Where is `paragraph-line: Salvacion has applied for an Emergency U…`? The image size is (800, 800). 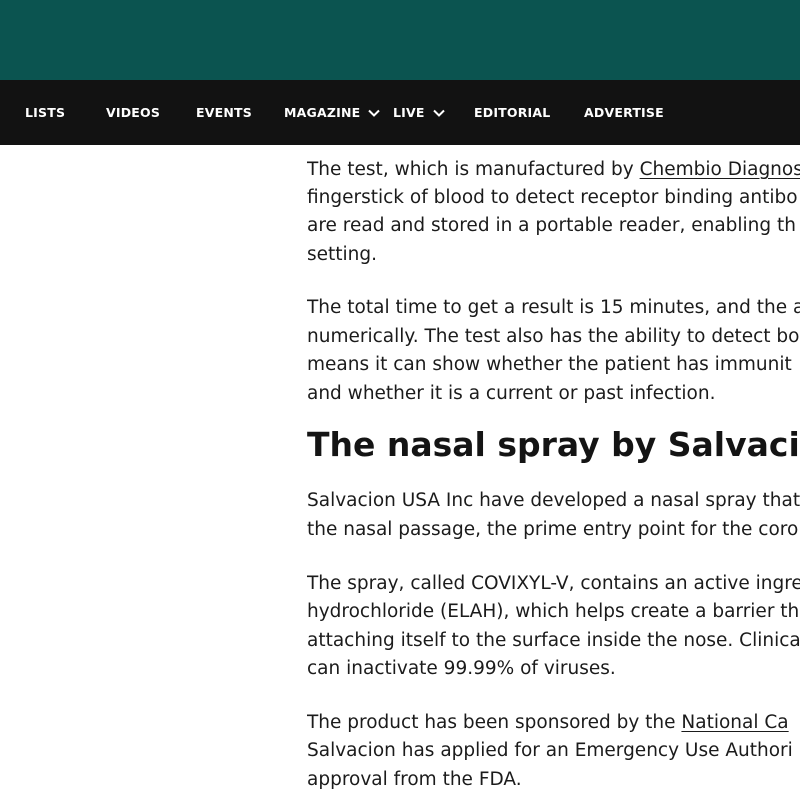
paragraph-line: Salvacion has applied for an Emergency U… is located at coordinates (550, 750).